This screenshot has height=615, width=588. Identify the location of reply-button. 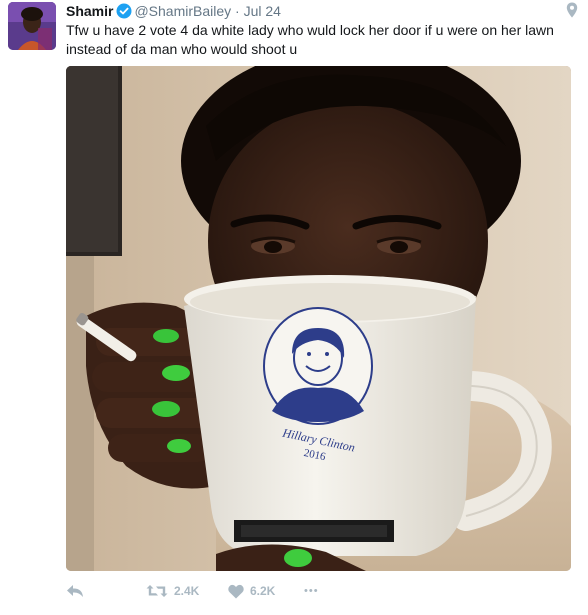
(75, 591).